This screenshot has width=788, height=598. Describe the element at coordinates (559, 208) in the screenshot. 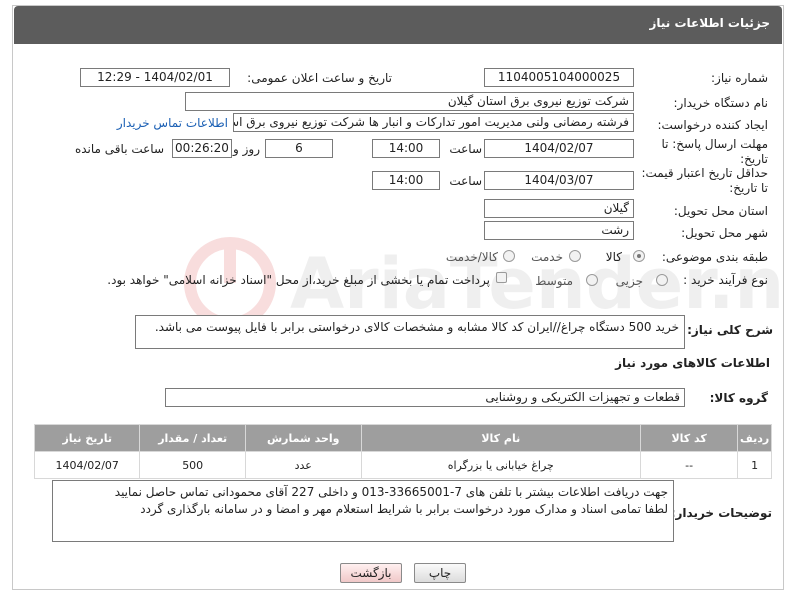

I see `delivery-province-field: گیلان` at that location.